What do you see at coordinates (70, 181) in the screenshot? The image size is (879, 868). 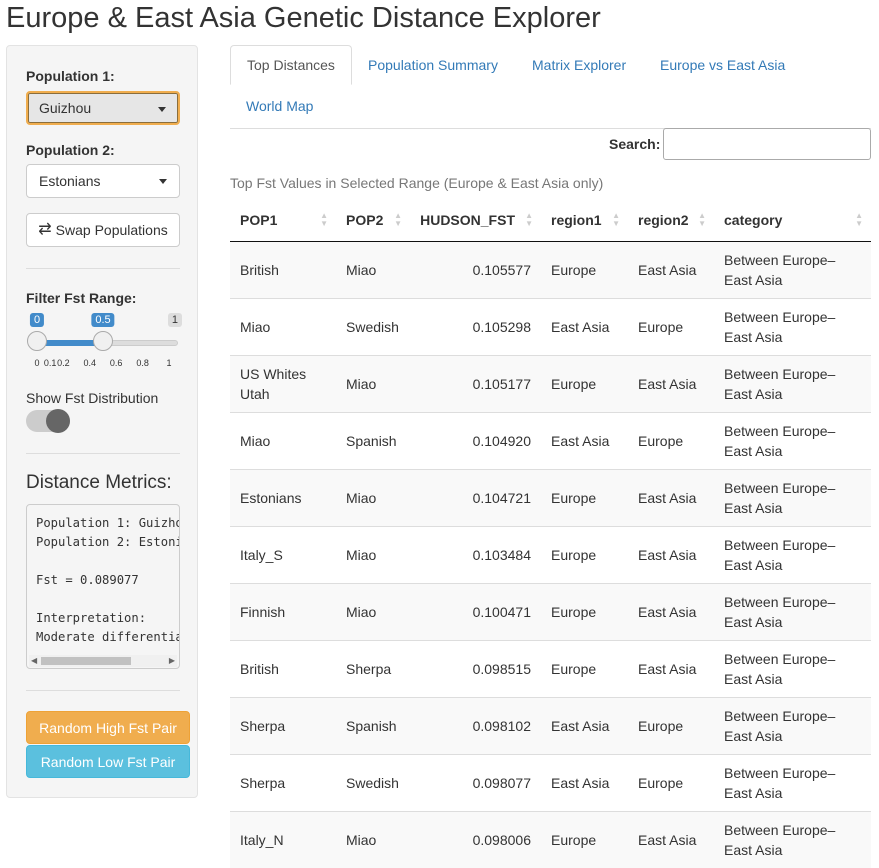 I see `population-2-value: Estonians` at bounding box center [70, 181].